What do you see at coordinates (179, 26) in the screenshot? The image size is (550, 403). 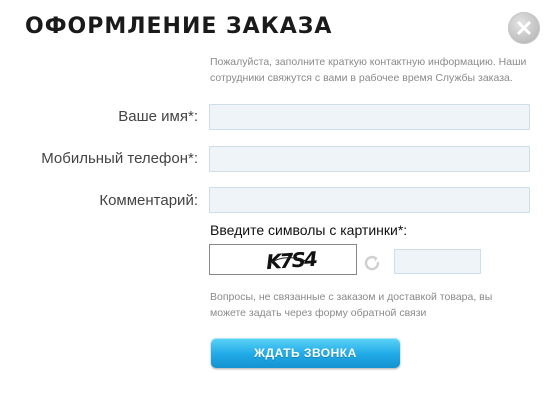 I see `dialog-title: ОФОРМЛЕНИЕ ЗАКАЗА` at bounding box center [179, 26].